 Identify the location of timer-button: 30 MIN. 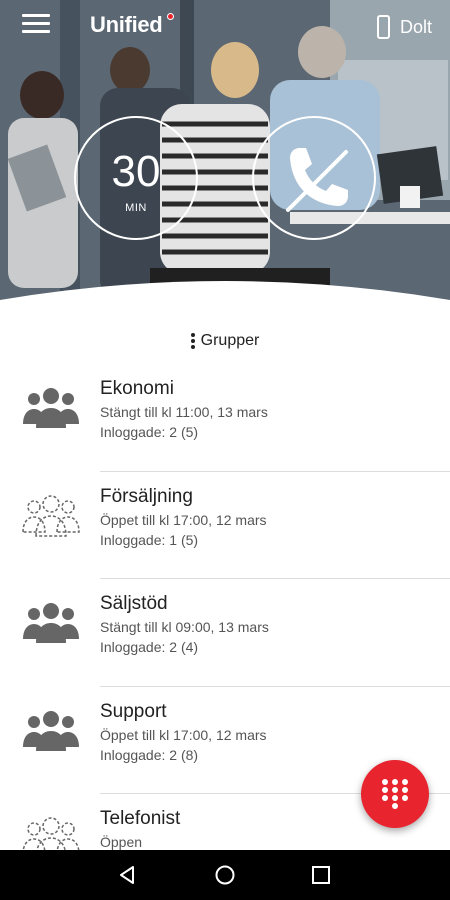
(136, 178).